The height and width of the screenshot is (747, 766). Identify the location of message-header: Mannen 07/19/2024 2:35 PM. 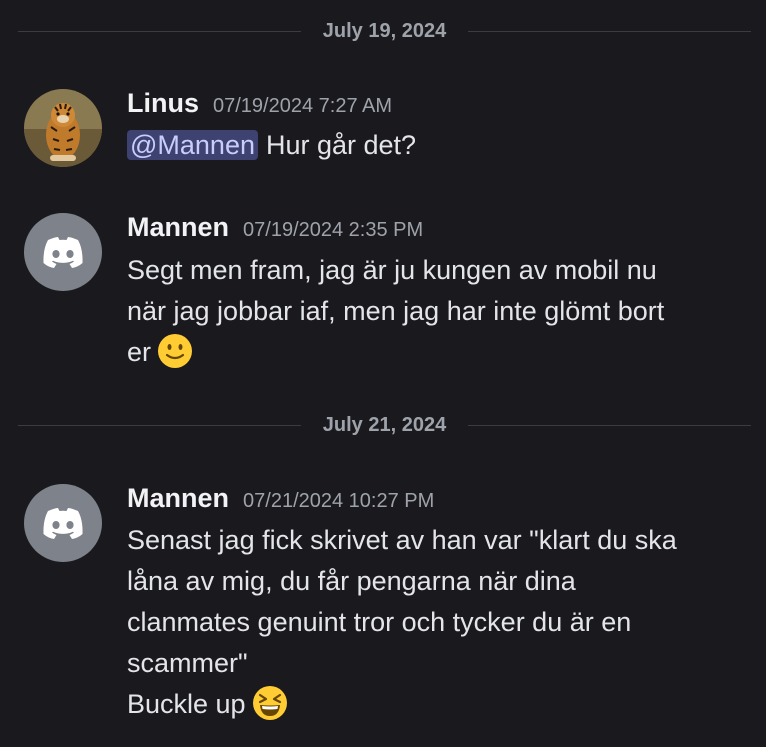
(275, 229).